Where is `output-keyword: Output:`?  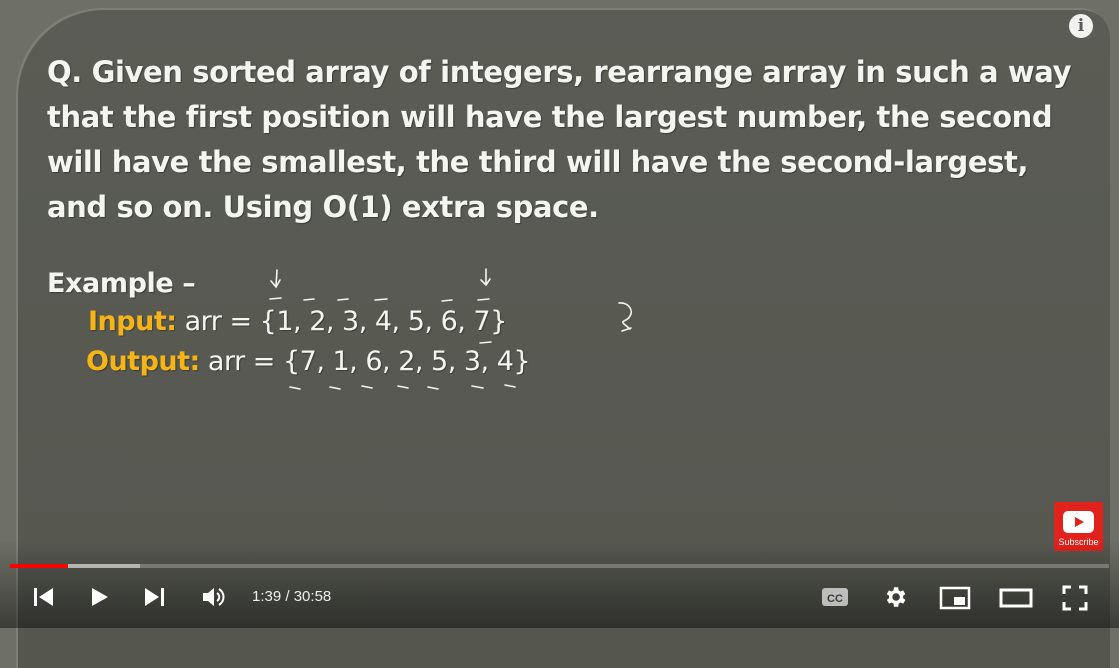
output-keyword: Output: is located at coordinates (143, 361).